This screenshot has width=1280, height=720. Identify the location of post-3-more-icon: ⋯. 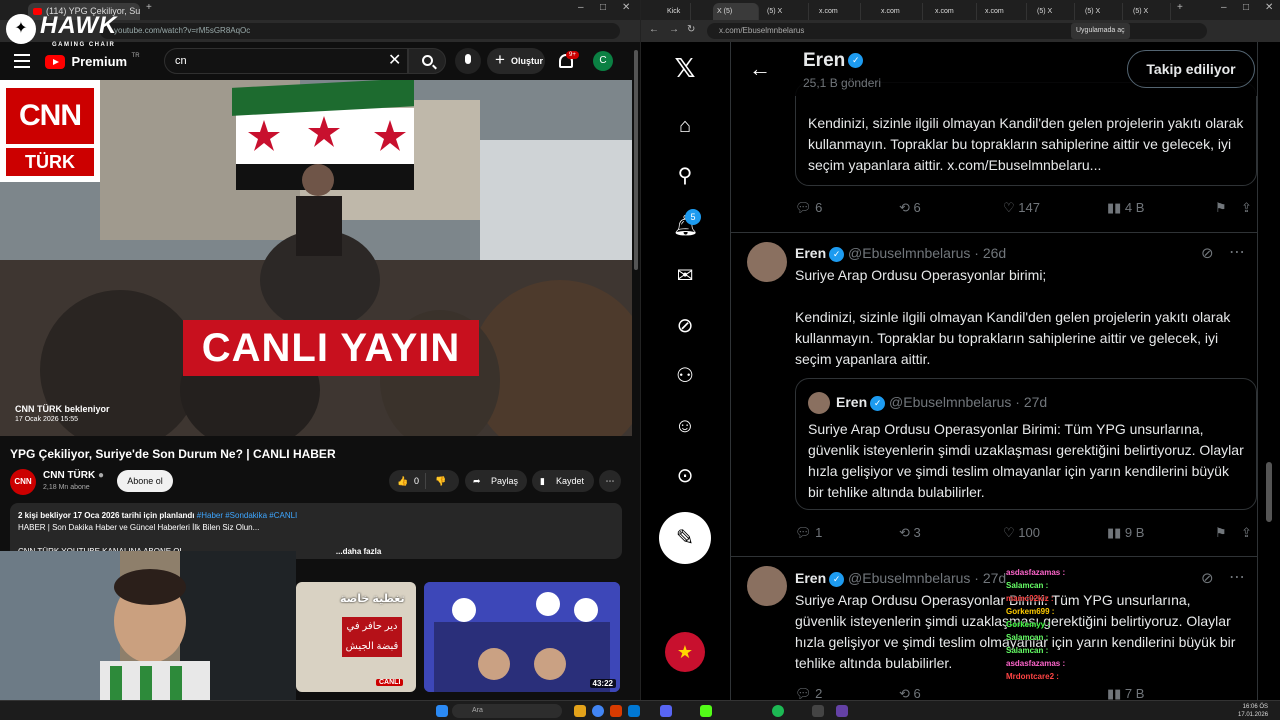
(1237, 577).